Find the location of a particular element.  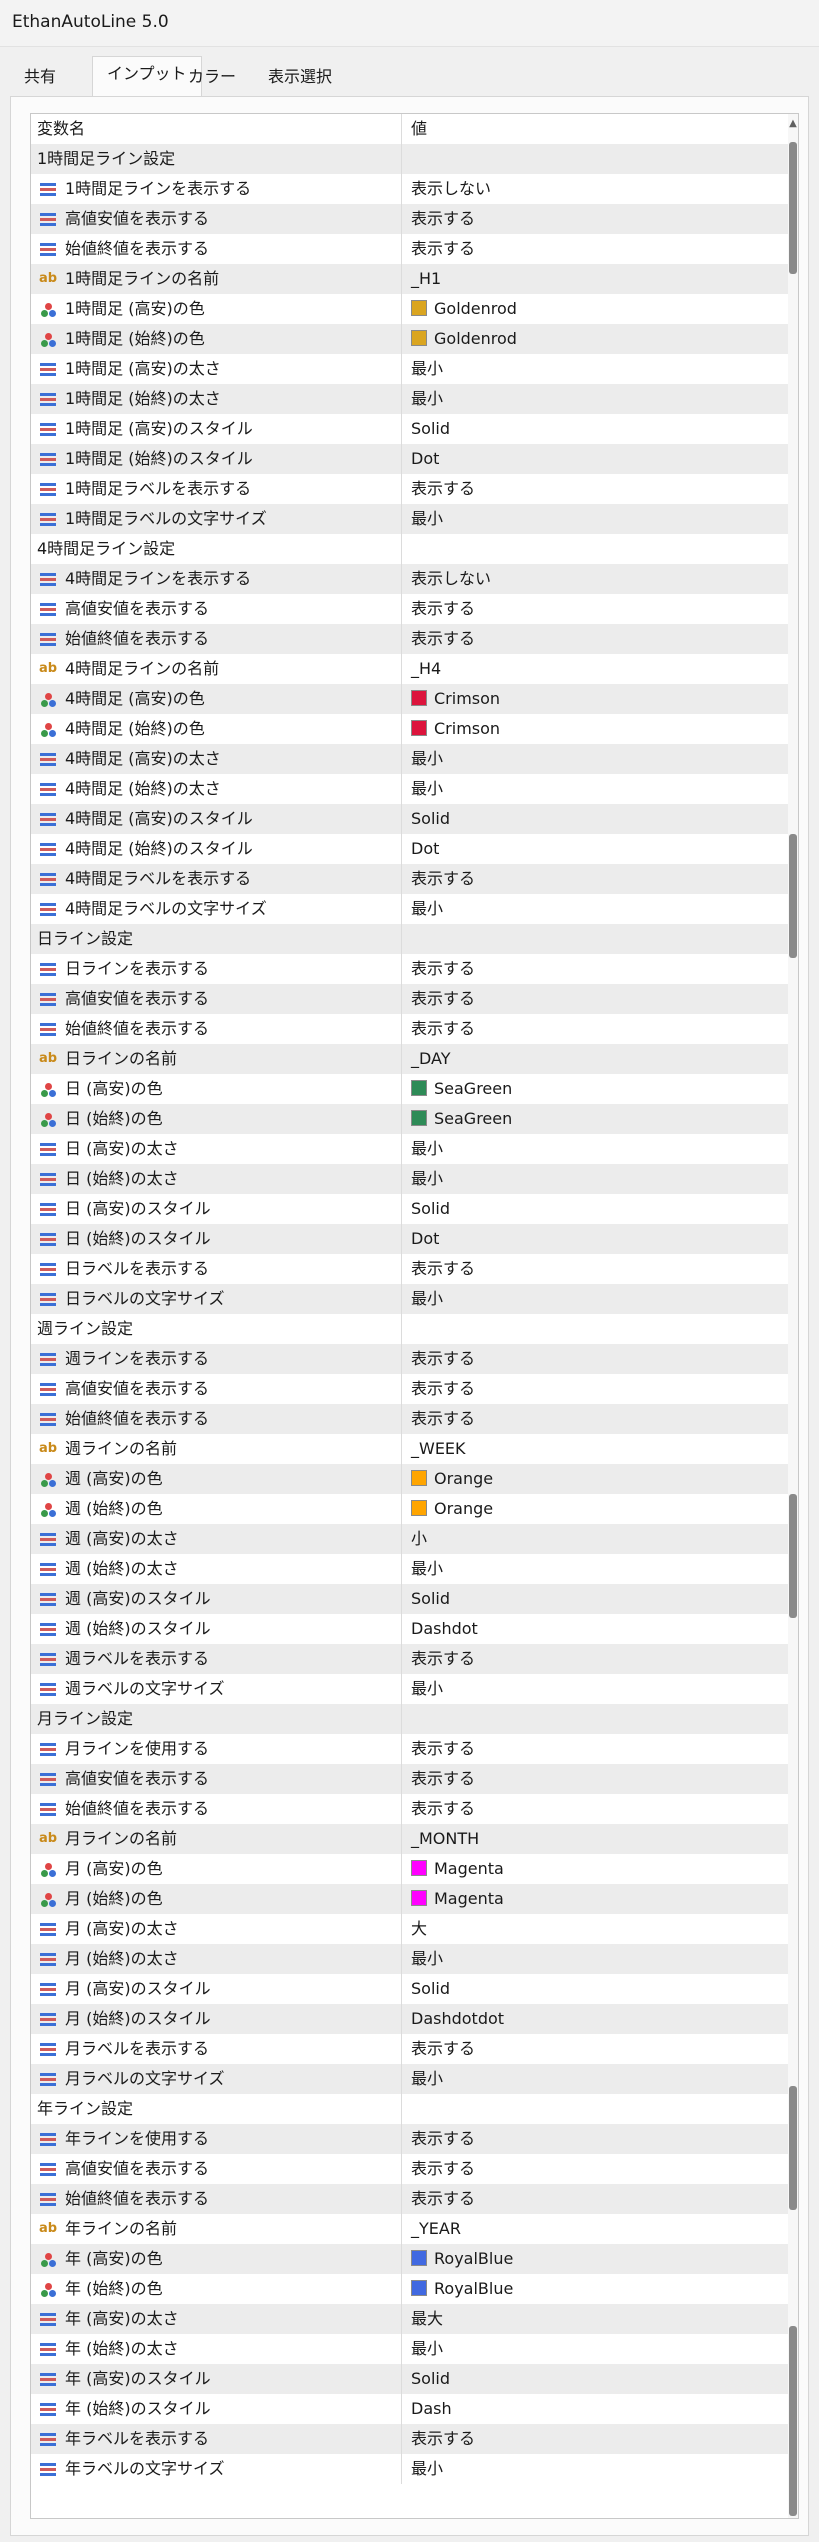

parameter-value-cell: _YEAR is located at coordinates (596, 2229).